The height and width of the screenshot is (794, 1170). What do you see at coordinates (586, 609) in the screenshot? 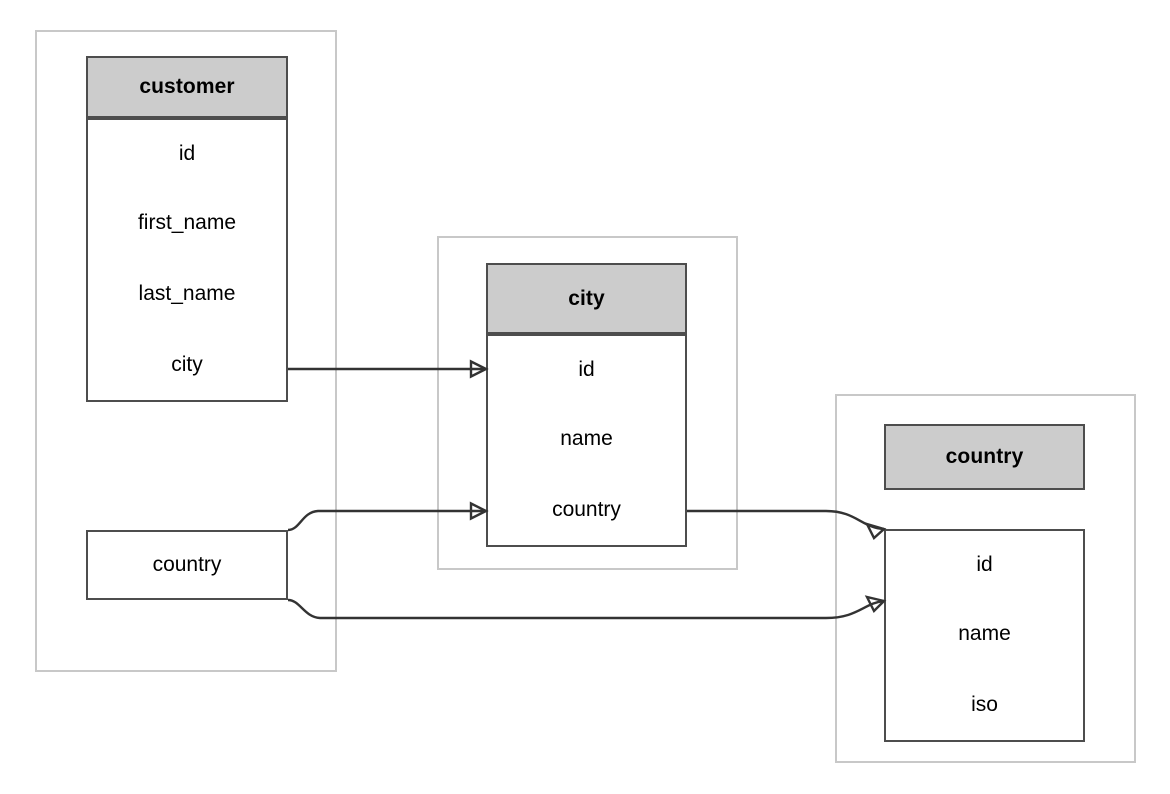
I see `customer-country-to-country-name` at bounding box center [586, 609].